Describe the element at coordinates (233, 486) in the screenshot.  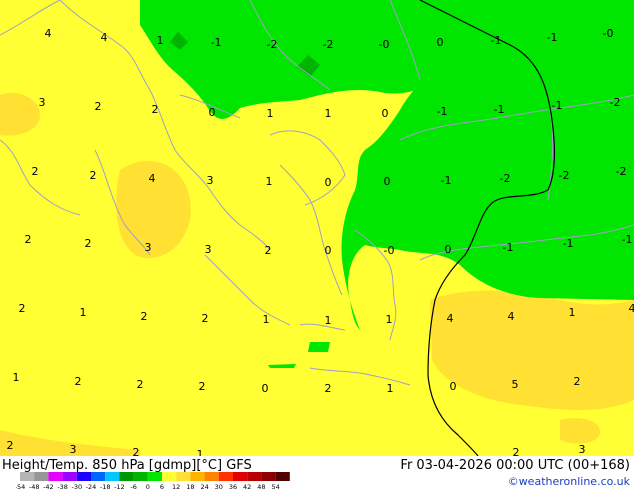
I see `legend-tick-label: 36` at that location.